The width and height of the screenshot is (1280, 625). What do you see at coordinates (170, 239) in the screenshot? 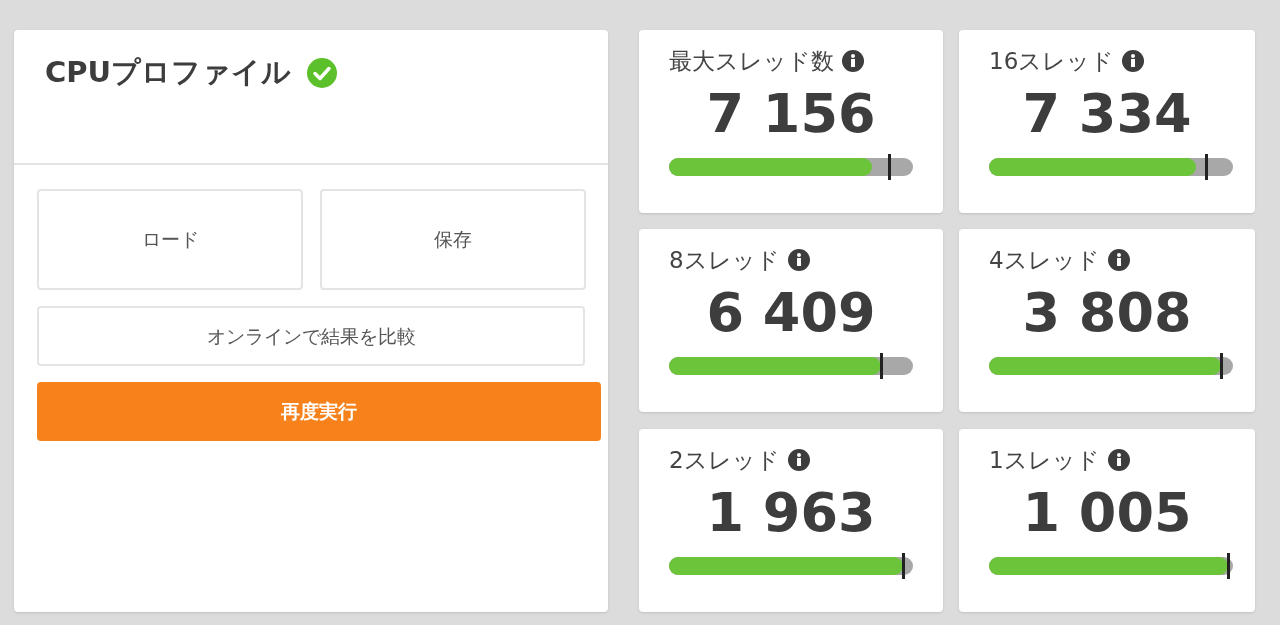
I see `action-button: ロード` at bounding box center [170, 239].